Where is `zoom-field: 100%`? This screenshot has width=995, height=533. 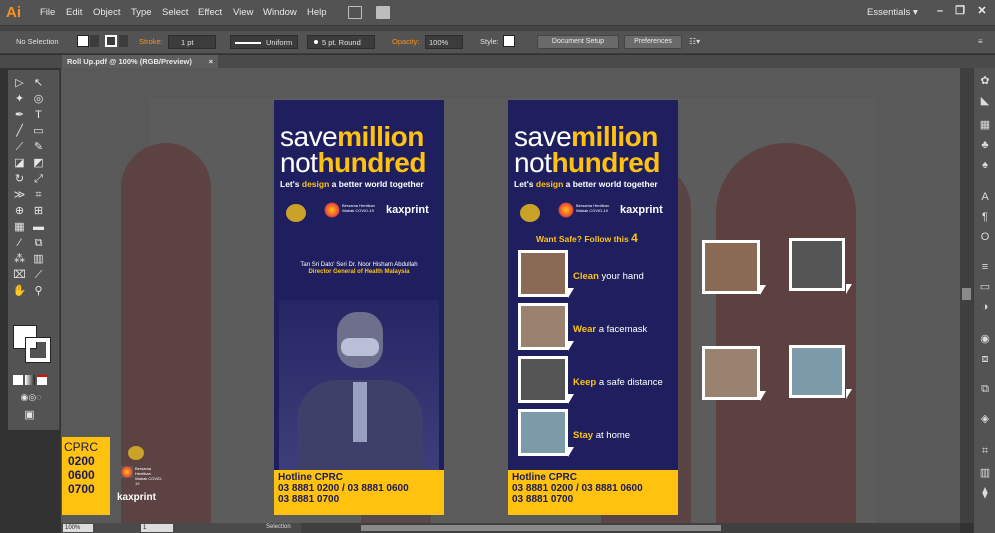 zoom-field: 100% is located at coordinates (78, 528).